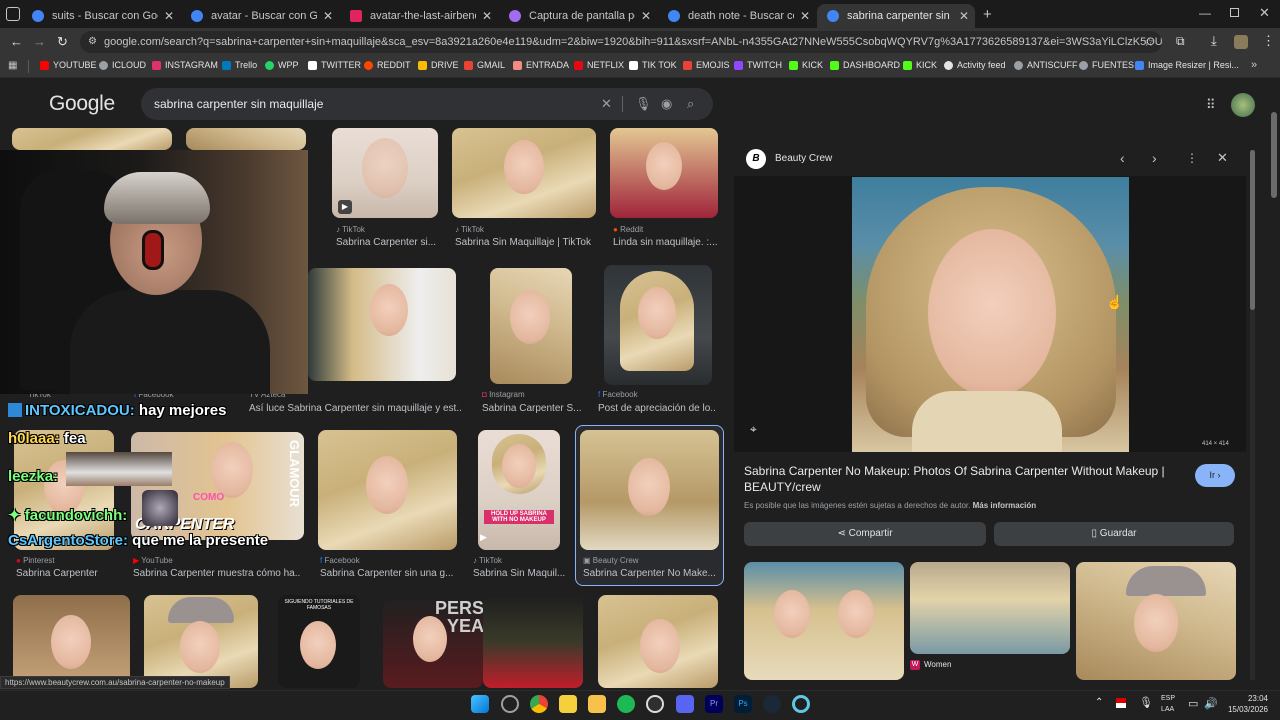 The width and height of the screenshot is (1280, 720). What do you see at coordinates (753, 429) in the screenshot?
I see `lens-icon: ⌖` at bounding box center [753, 429].